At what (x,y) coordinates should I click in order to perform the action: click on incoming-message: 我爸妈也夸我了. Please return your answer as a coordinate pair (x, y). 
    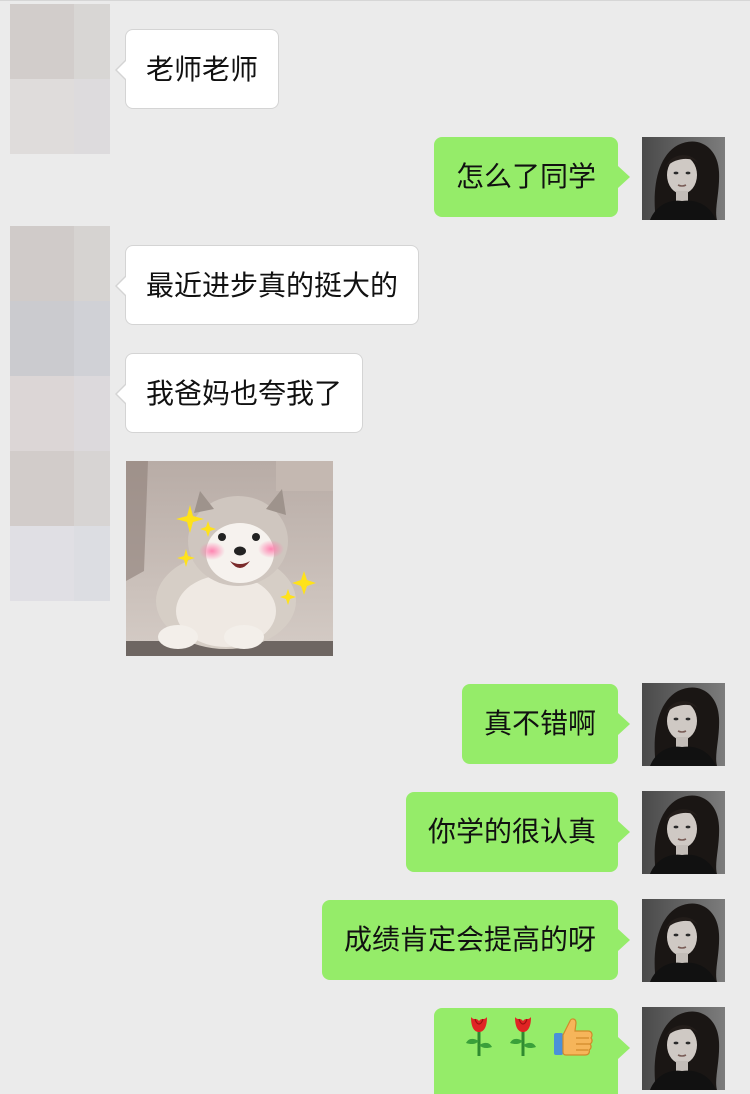
    Looking at the image, I should click on (239, 393).